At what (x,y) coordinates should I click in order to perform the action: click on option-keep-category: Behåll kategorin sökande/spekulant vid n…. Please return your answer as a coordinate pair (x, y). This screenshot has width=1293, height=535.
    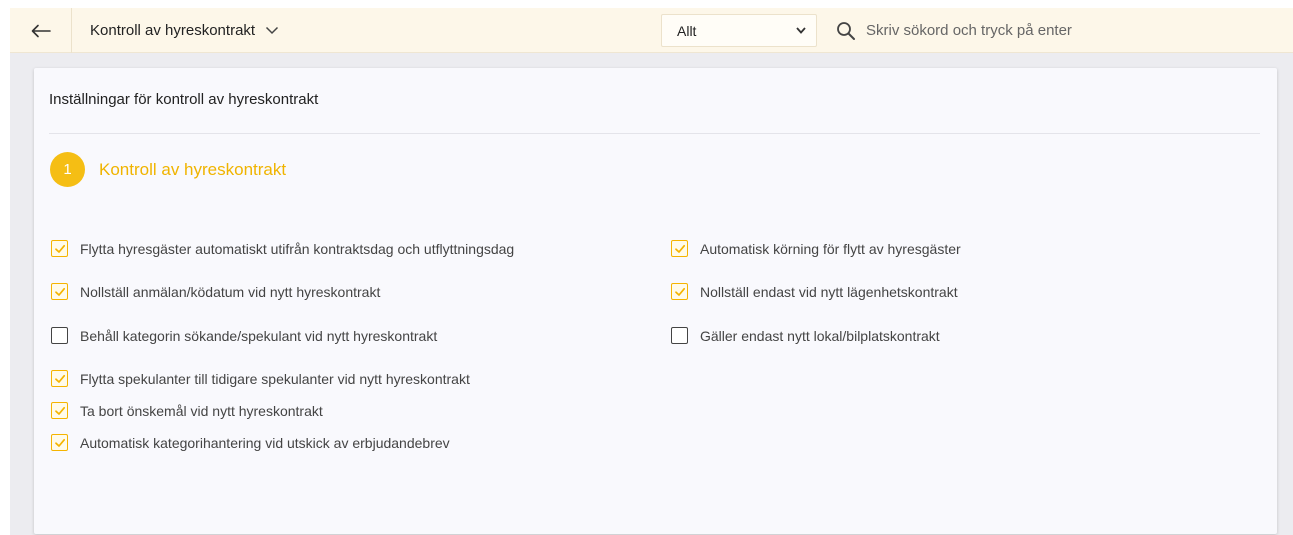
    Looking at the image, I should click on (244, 335).